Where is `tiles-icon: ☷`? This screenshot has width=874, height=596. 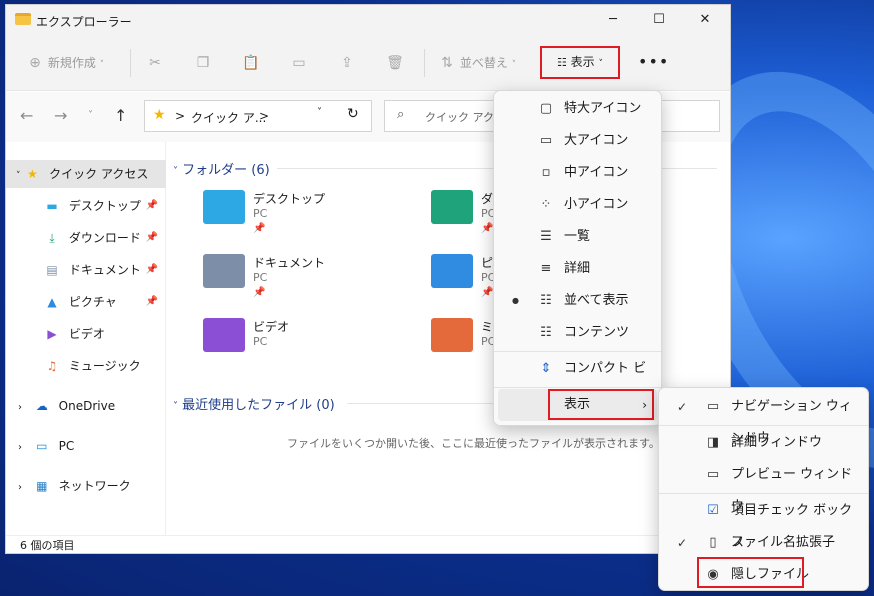
tiles-icon: ☷ is located at coordinates (546, 300).